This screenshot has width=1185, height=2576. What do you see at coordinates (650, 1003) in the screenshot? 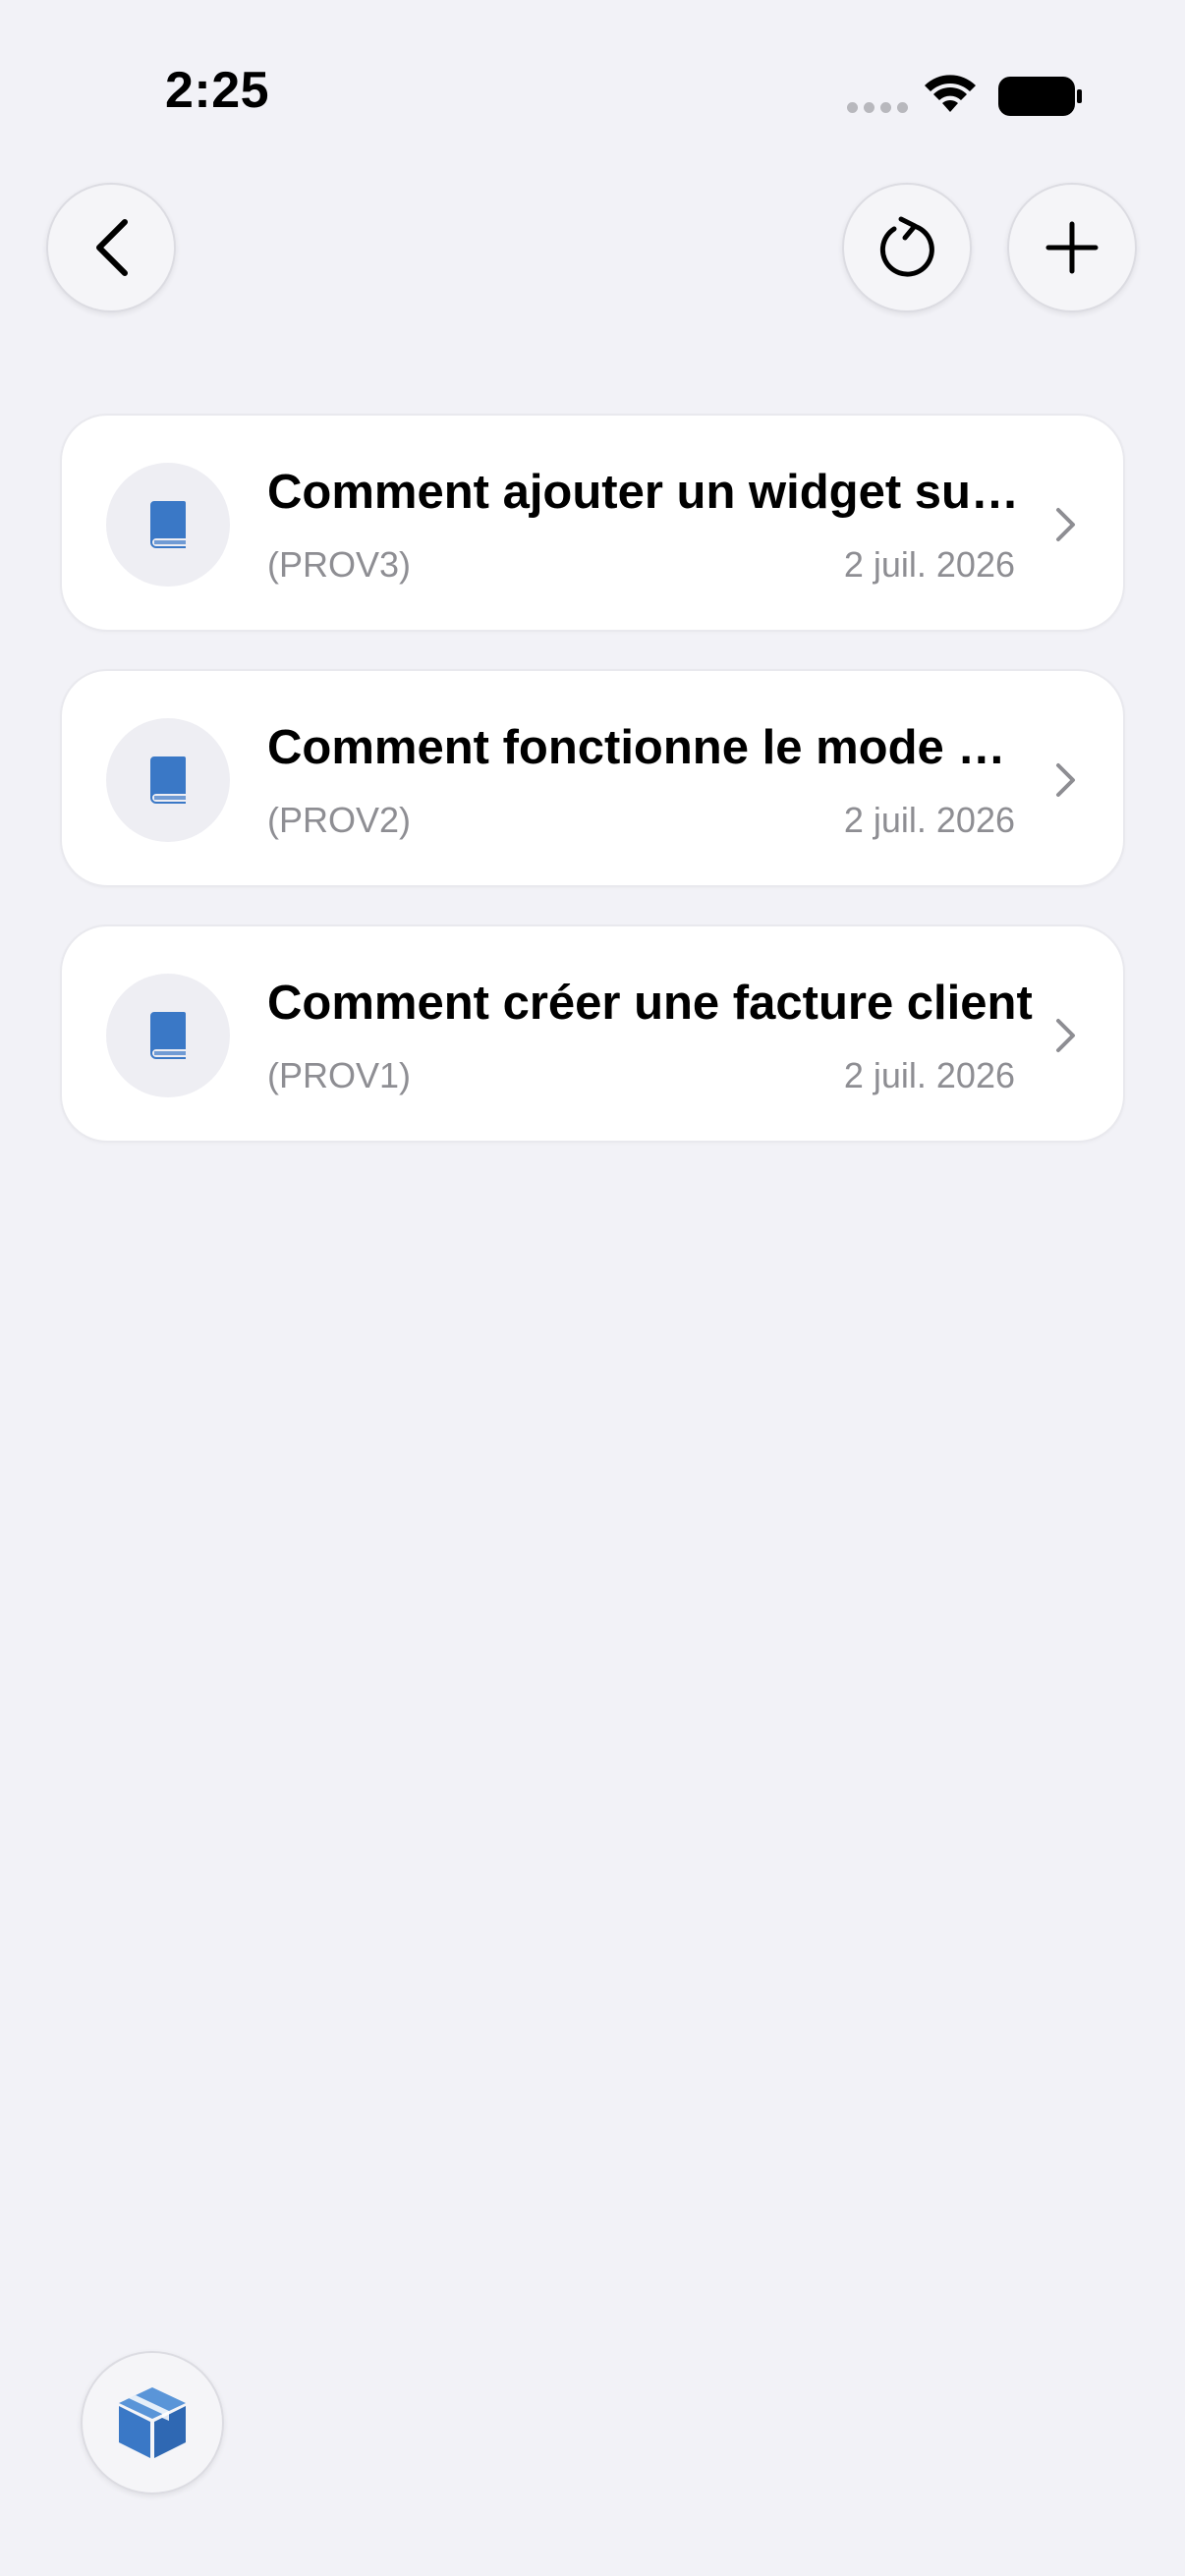
I see `item-title: Comment créer une facture client` at bounding box center [650, 1003].